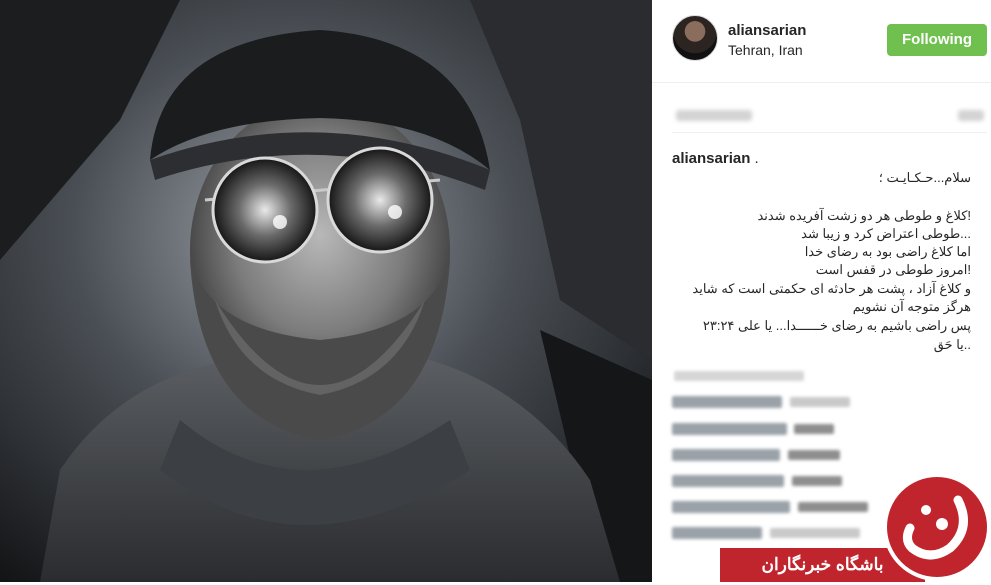 This screenshot has width=991, height=585. What do you see at coordinates (829, 115) in the screenshot?
I see `likes-row` at bounding box center [829, 115].